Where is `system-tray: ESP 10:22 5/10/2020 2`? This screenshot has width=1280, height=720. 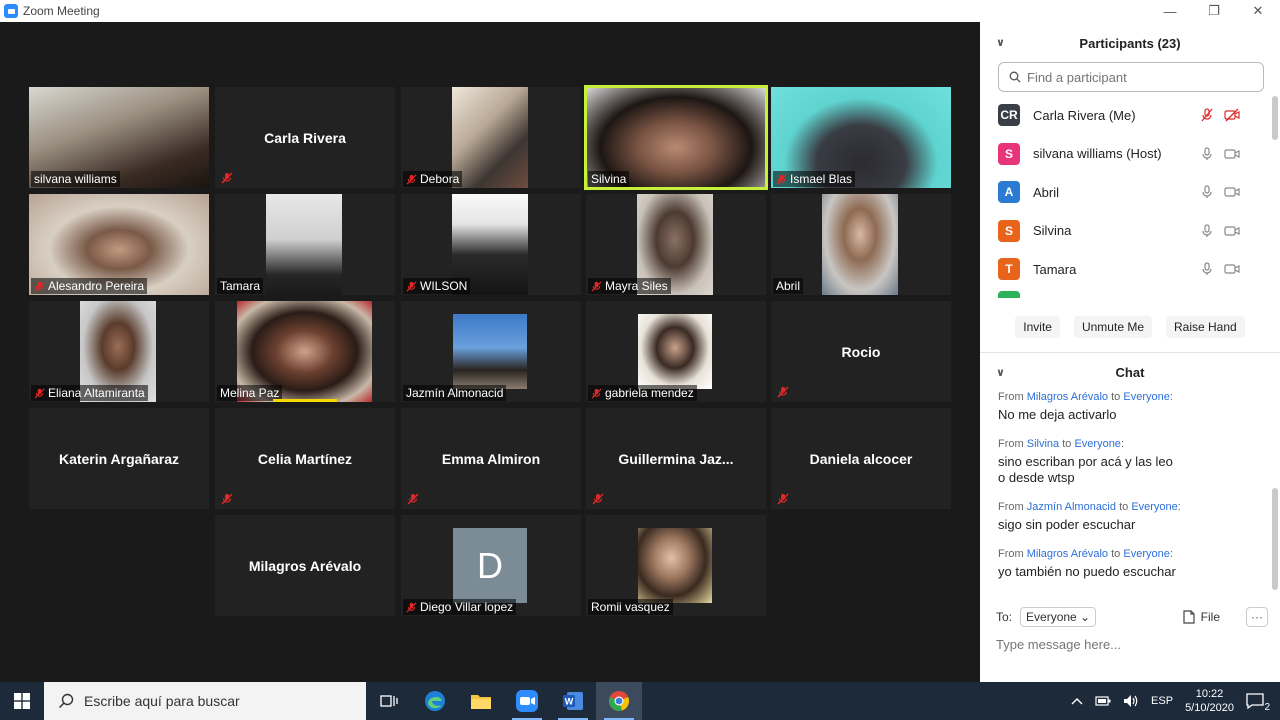
system-tray: ESP 10:22 5/10/2020 2 is located at coordinates (1175, 701).